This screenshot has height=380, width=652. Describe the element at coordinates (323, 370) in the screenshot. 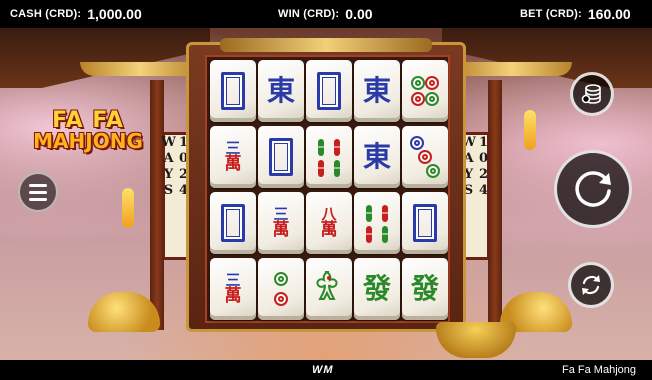

I see `provider-logo: WM` at that location.